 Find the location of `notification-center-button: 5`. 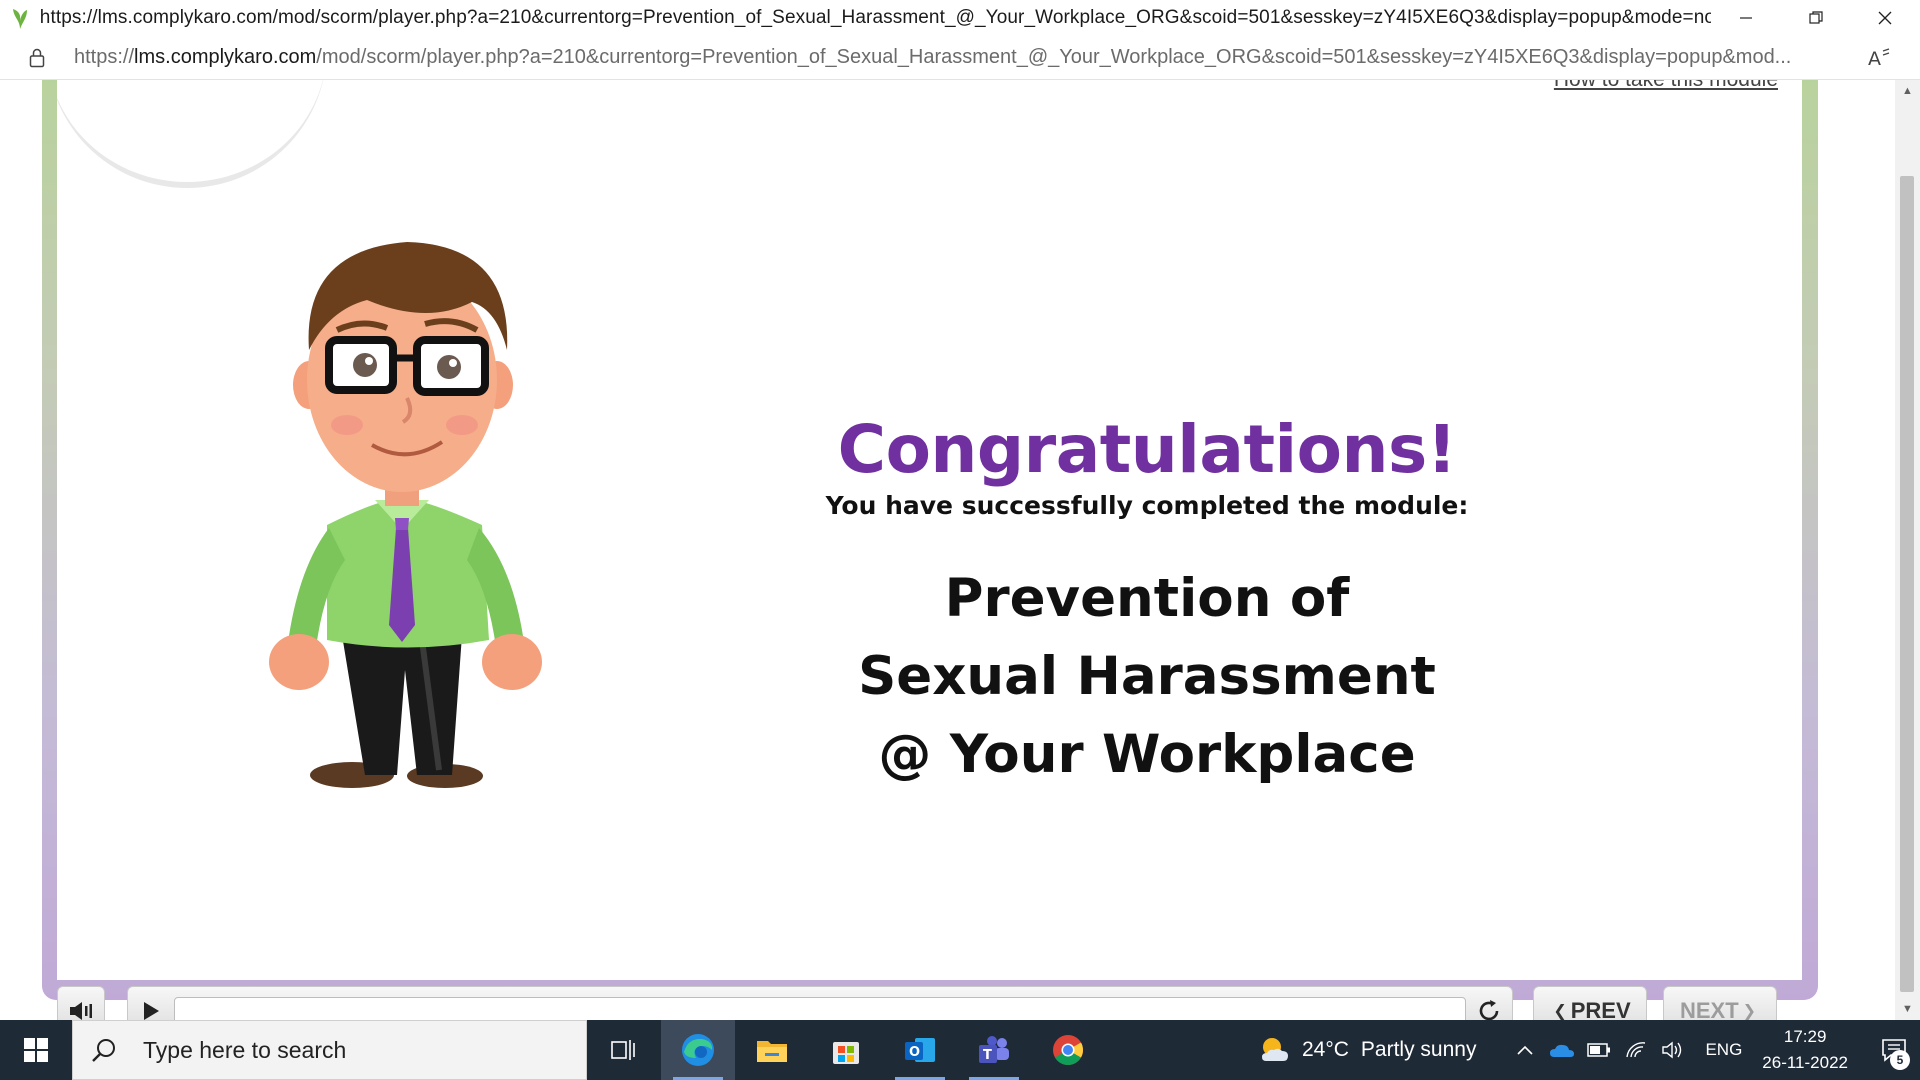

notification-center-button: 5 is located at coordinates (1894, 1050).